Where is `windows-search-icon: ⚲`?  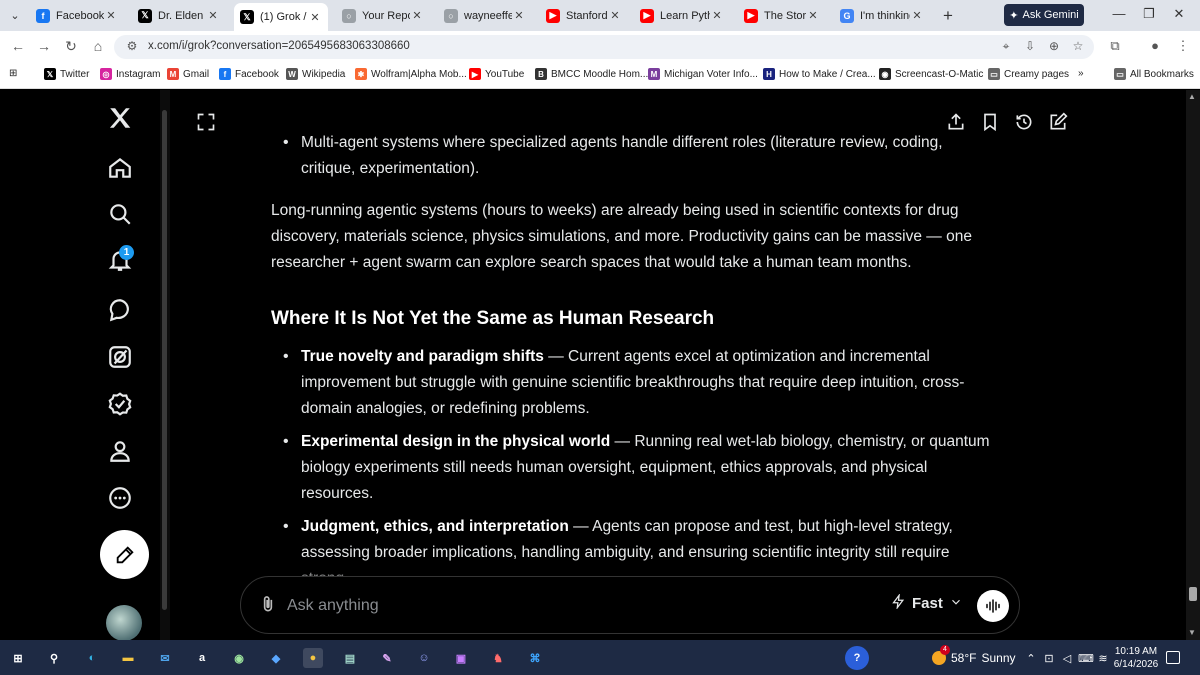 windows-search-icon: ⚲ is located at coordinates (54, 658).